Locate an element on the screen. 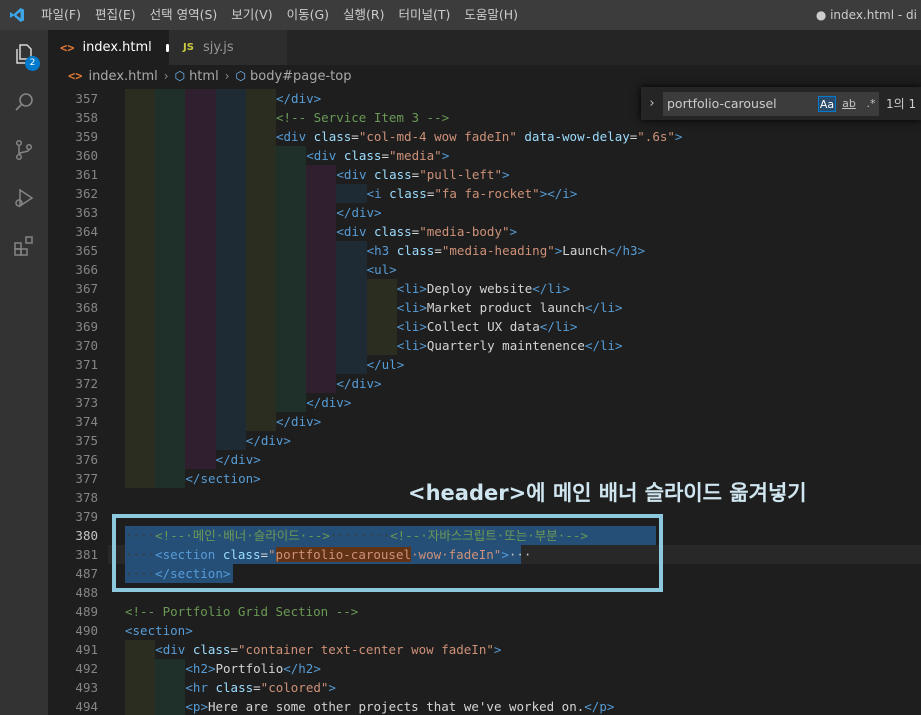  menu-file: 파일(F) is located at coordinates (61, 15).